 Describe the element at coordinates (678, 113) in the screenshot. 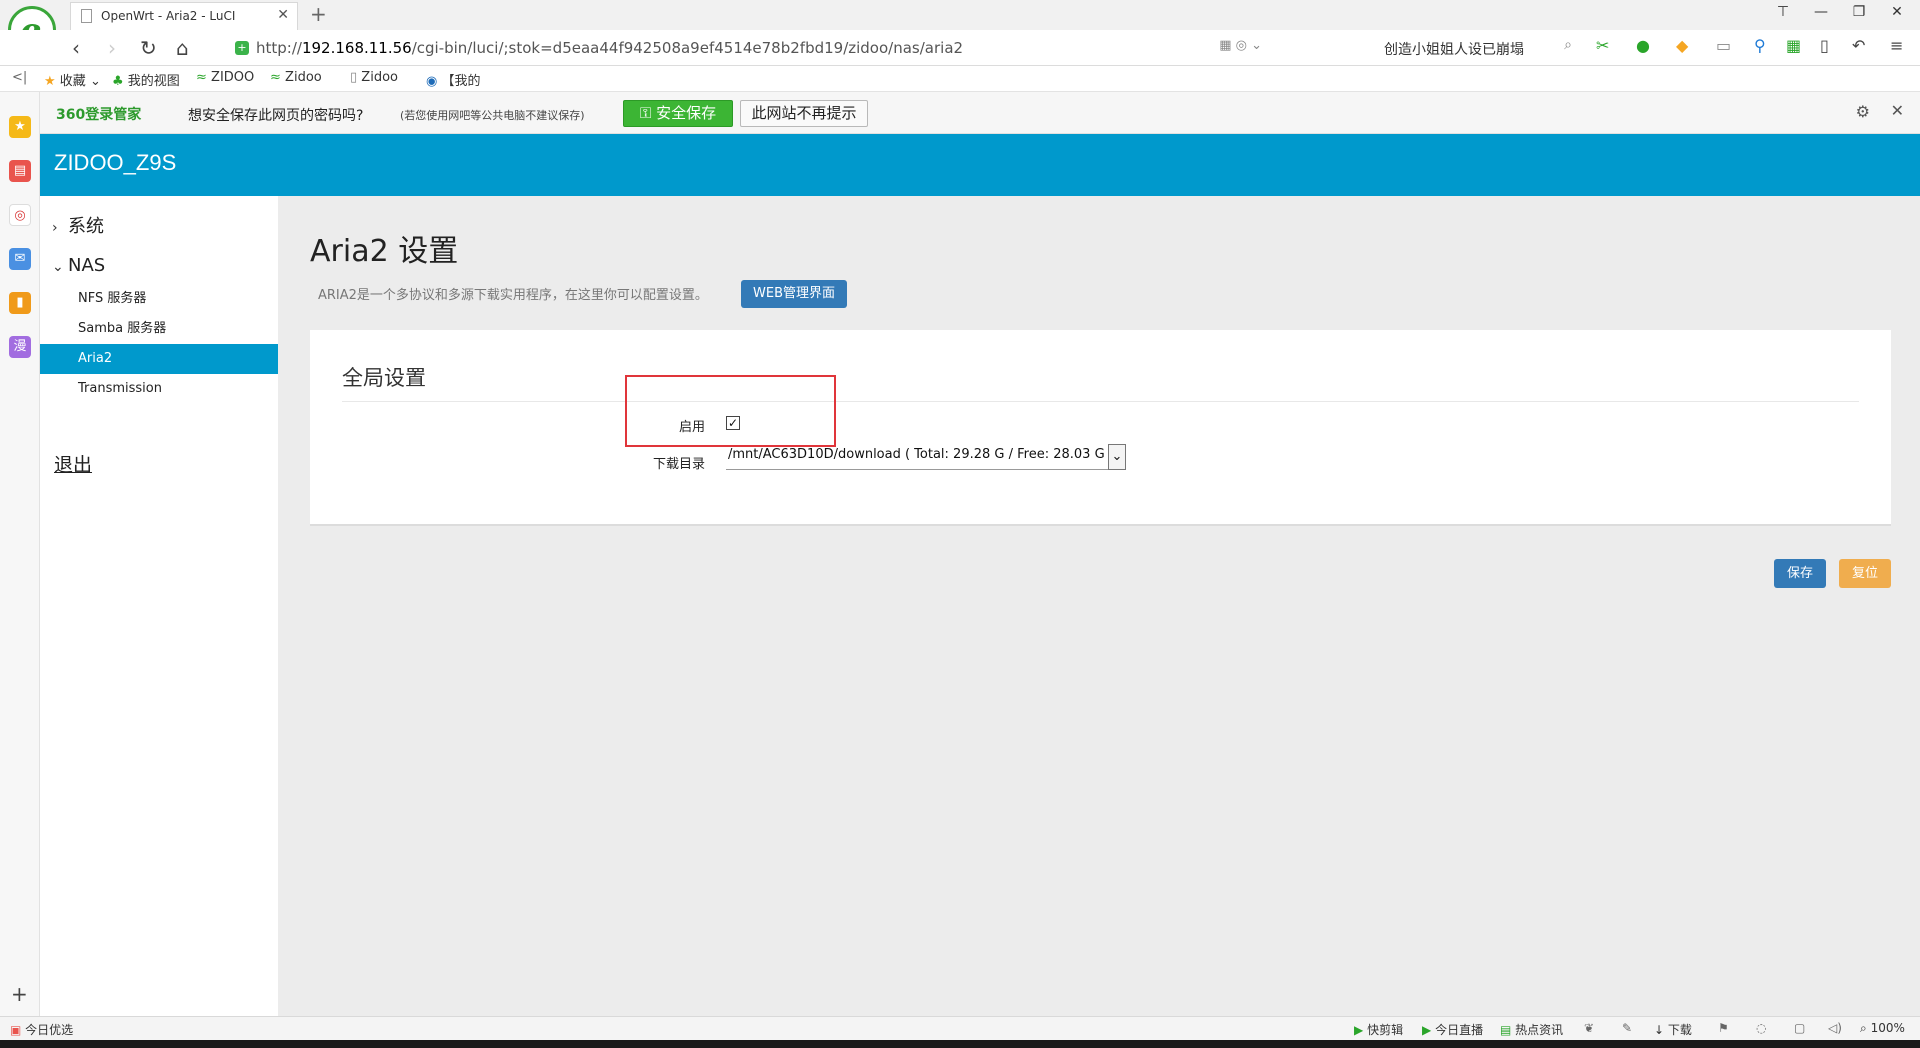

I see `secure-save-button: ⚿ 安全保存` at that location.